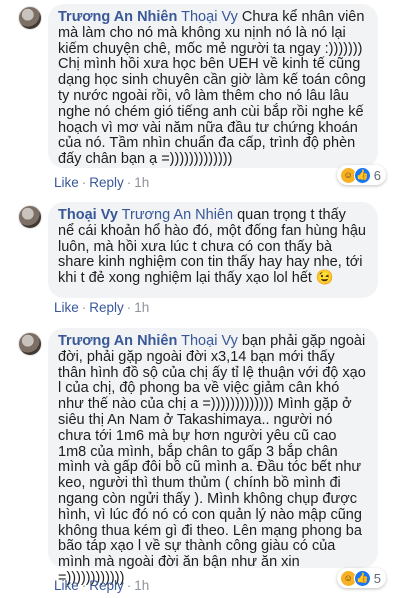 This screenshot has width=410, height=598. Describe the element at coordinates (377, 578) in the screenshot. I see `reaction-count: 5` at that location.